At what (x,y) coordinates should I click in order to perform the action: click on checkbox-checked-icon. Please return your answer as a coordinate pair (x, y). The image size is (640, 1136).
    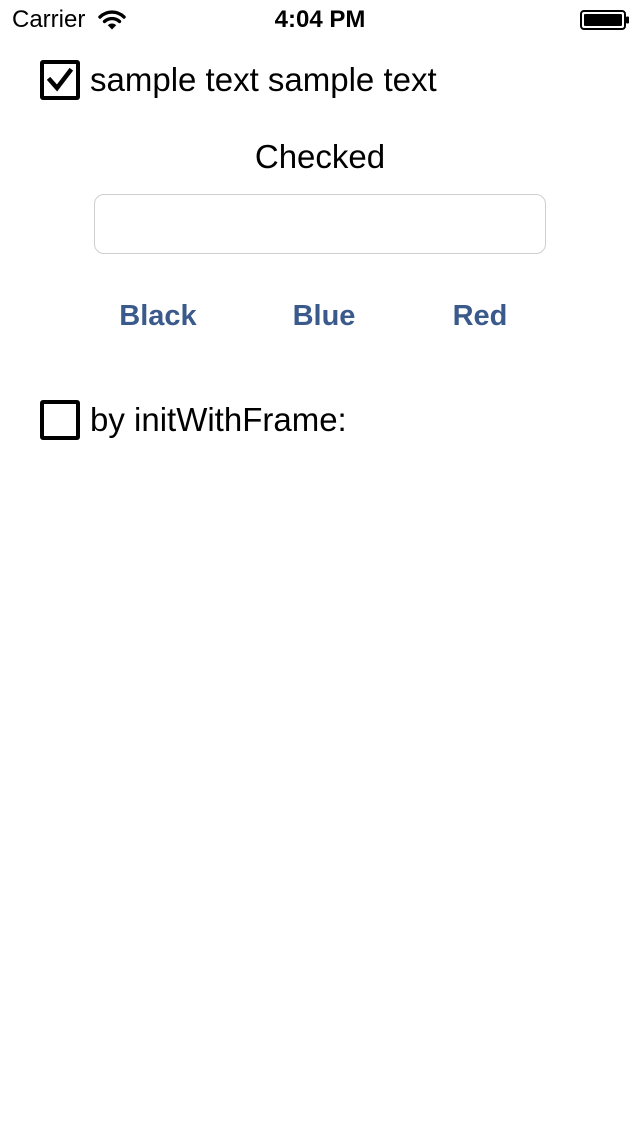
    Looking at the image, I should click on (60, 80).